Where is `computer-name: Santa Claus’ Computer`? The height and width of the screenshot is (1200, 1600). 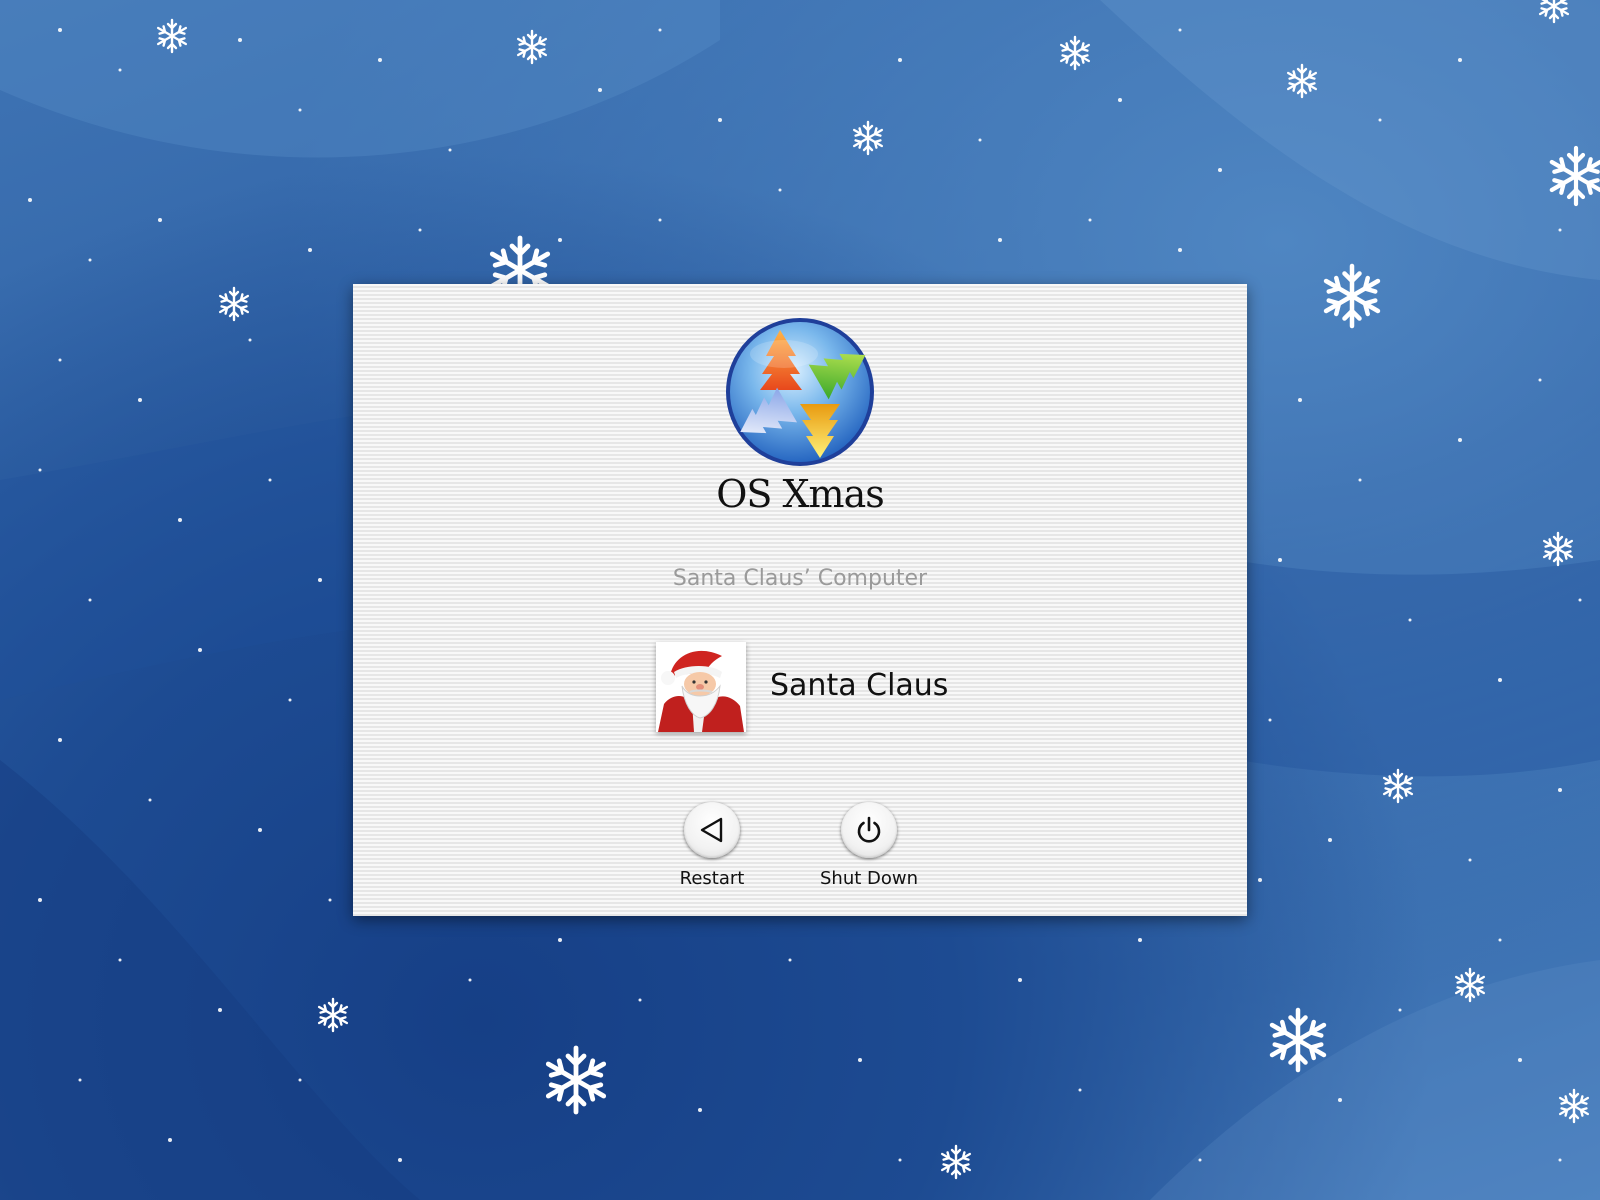
computer-name: Santa Claus’ Computer is located at coordinates (800, 578).